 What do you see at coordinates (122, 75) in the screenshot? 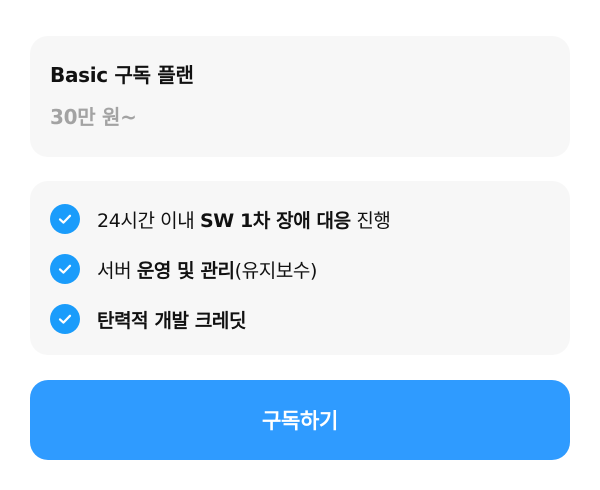
I see `plan-title: Basic 구독 플랜` at bounding box center [122, 75].